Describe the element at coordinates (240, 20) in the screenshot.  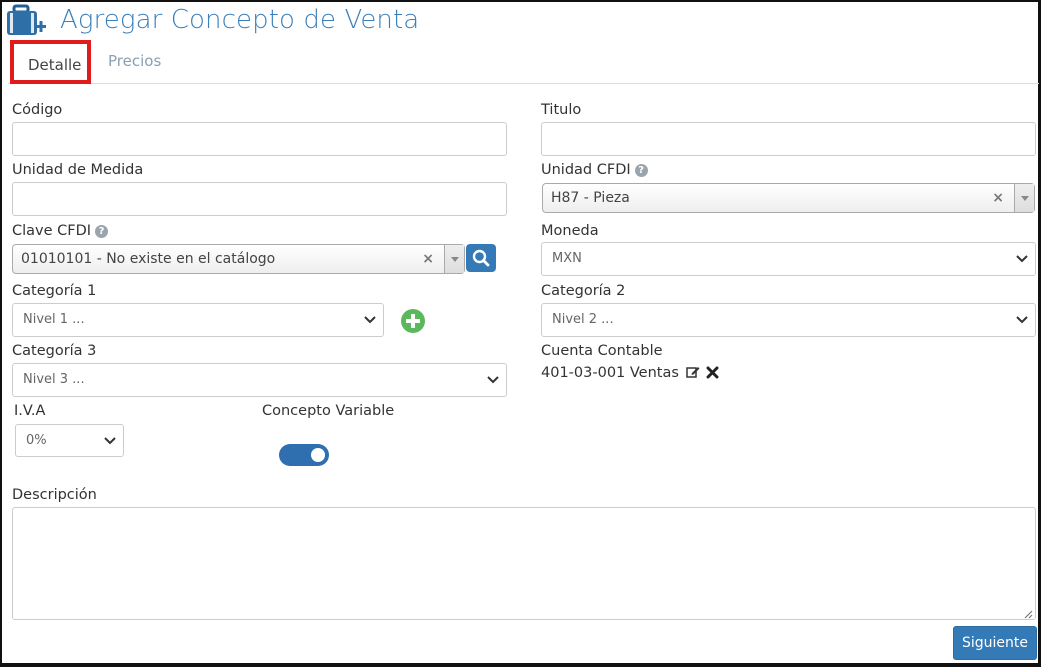
I see `page-title: Agregar Concepto de Venta` at that location.